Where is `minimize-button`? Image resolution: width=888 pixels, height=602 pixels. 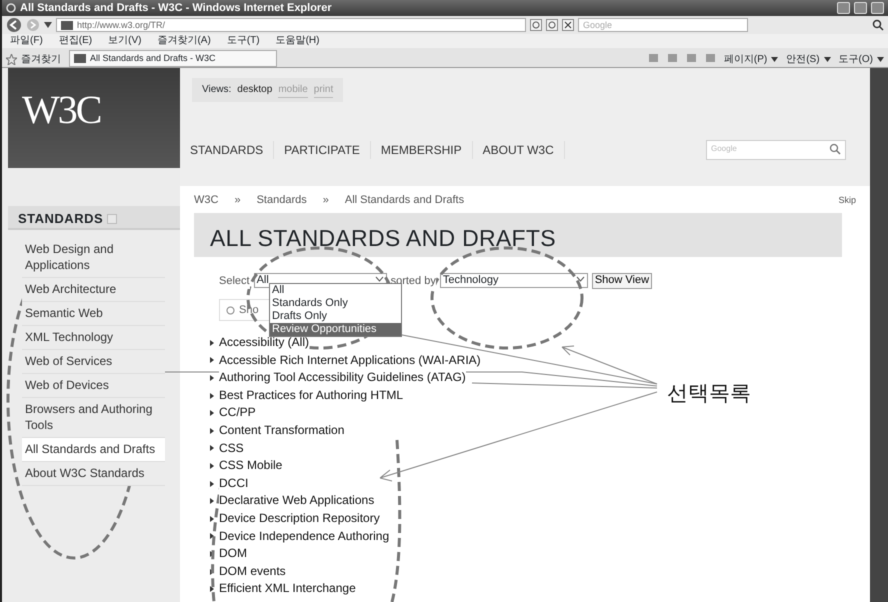
minimize-button is located at coordinates (843, 8).